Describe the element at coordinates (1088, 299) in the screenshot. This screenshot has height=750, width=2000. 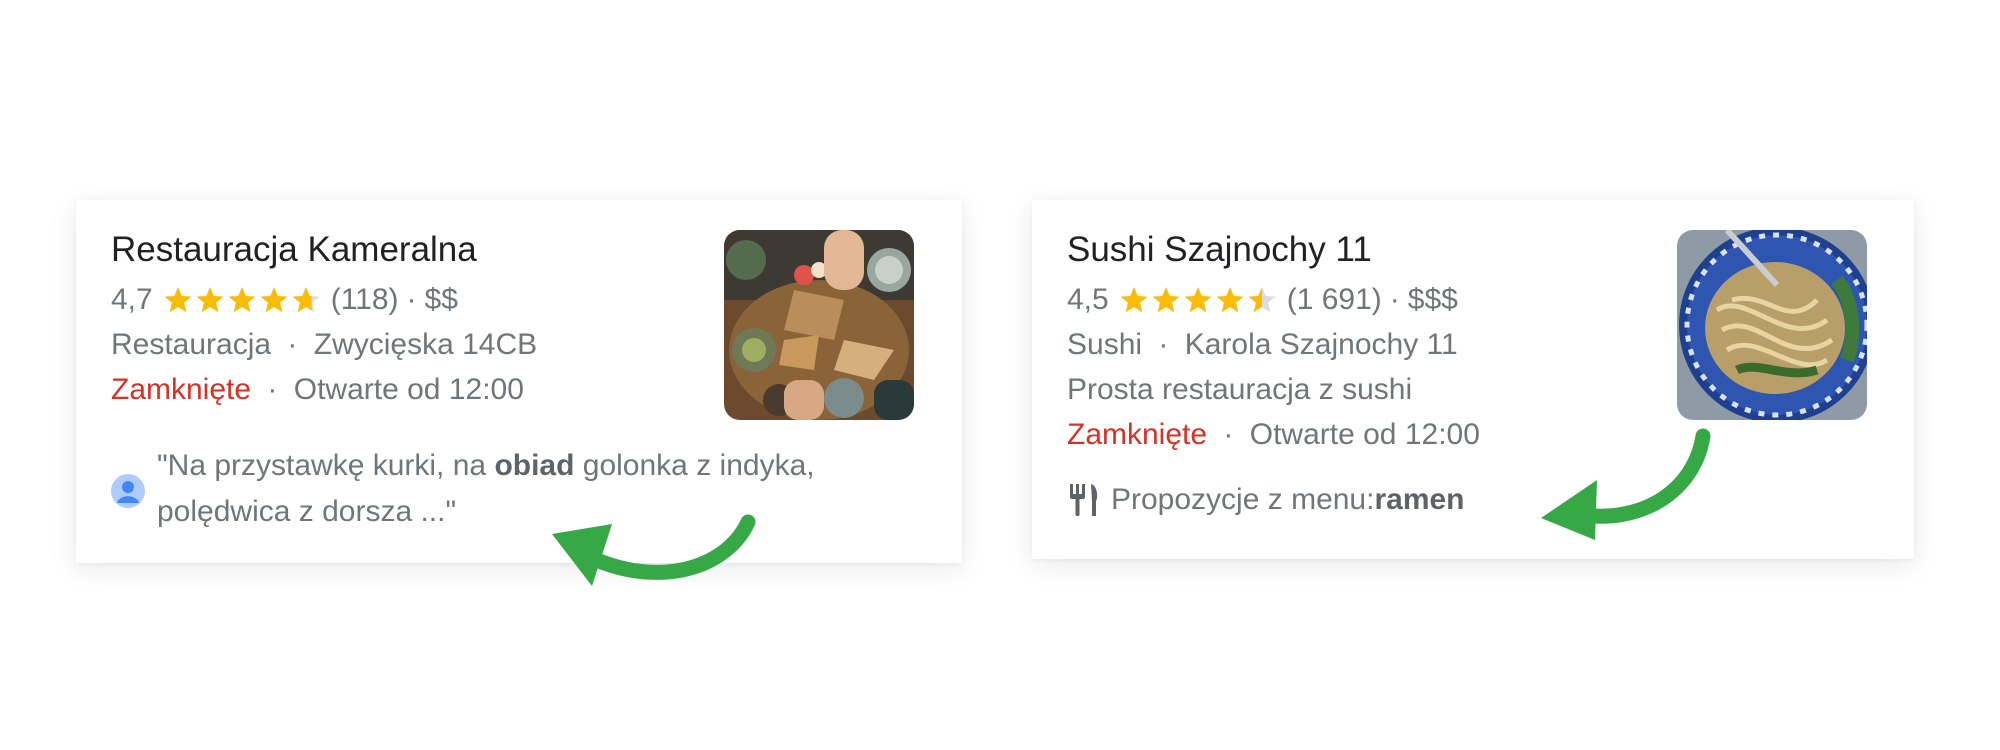
I see `rating-value: 4,5` at that location.